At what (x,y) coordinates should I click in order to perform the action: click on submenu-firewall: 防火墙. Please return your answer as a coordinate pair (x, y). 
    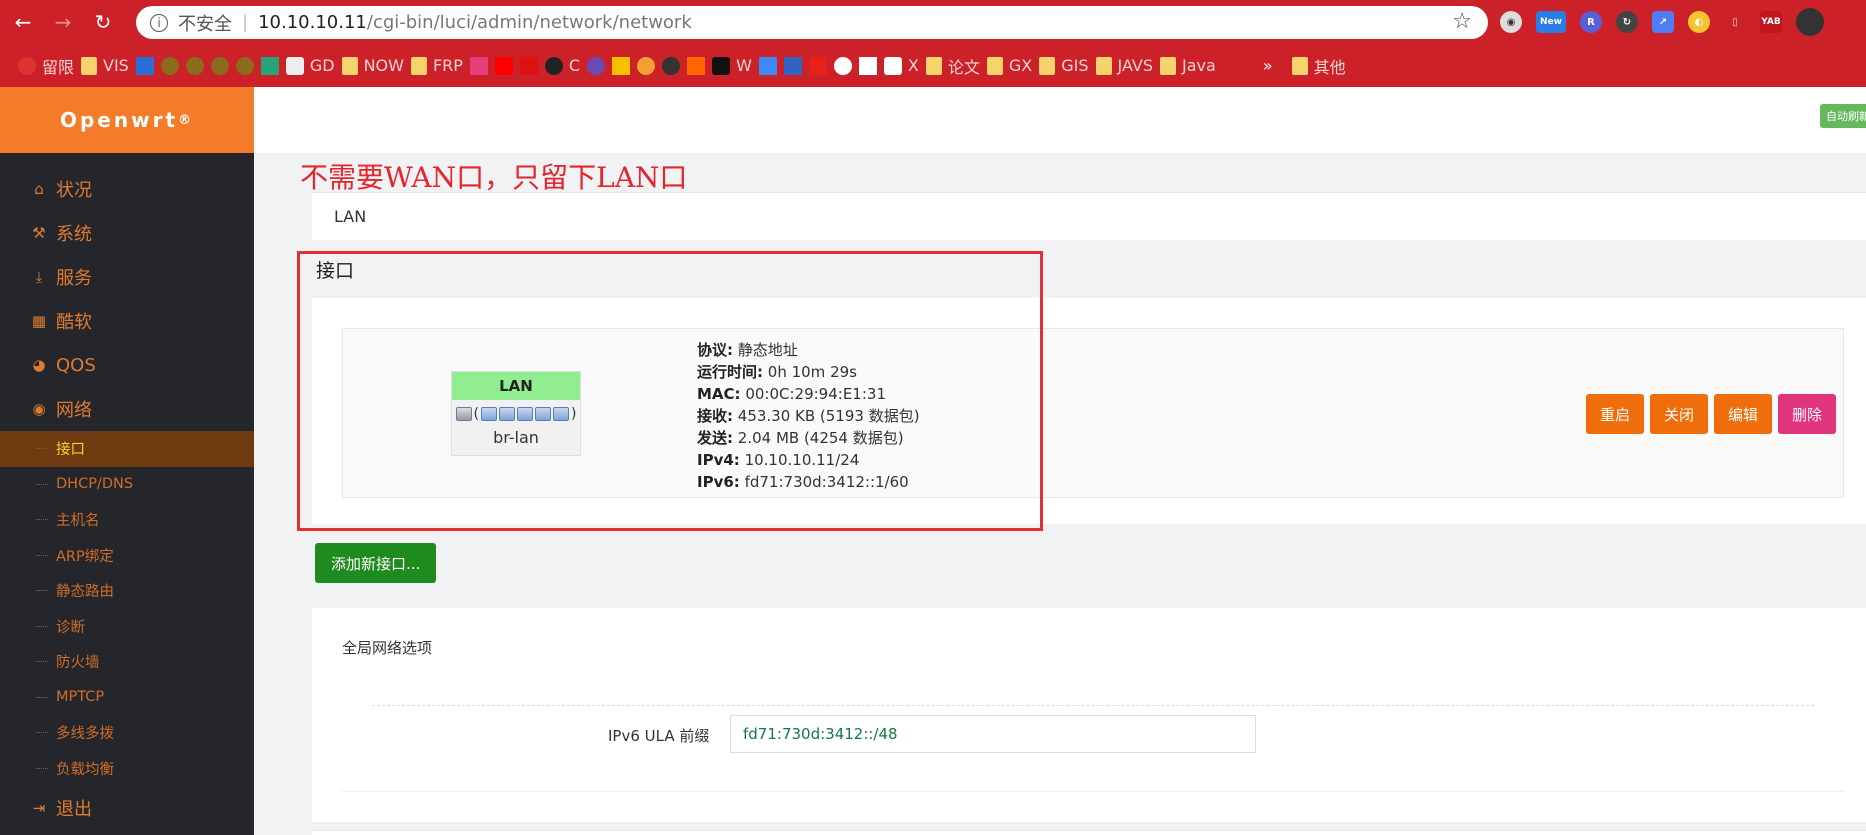
    Looking at the image, I should click on (127, 662).